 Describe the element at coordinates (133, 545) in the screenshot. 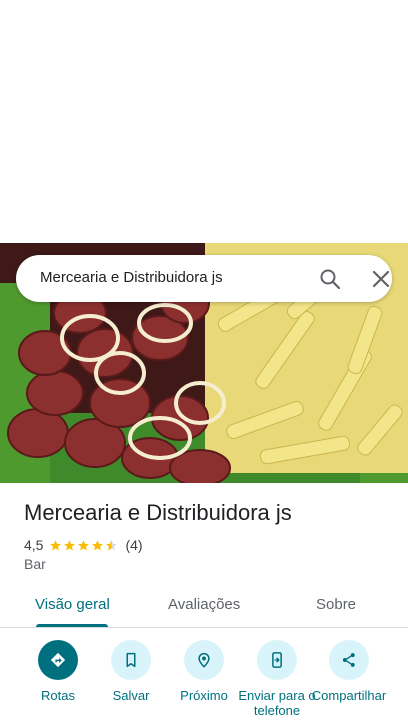

I see `review-count: (4)` at that location.